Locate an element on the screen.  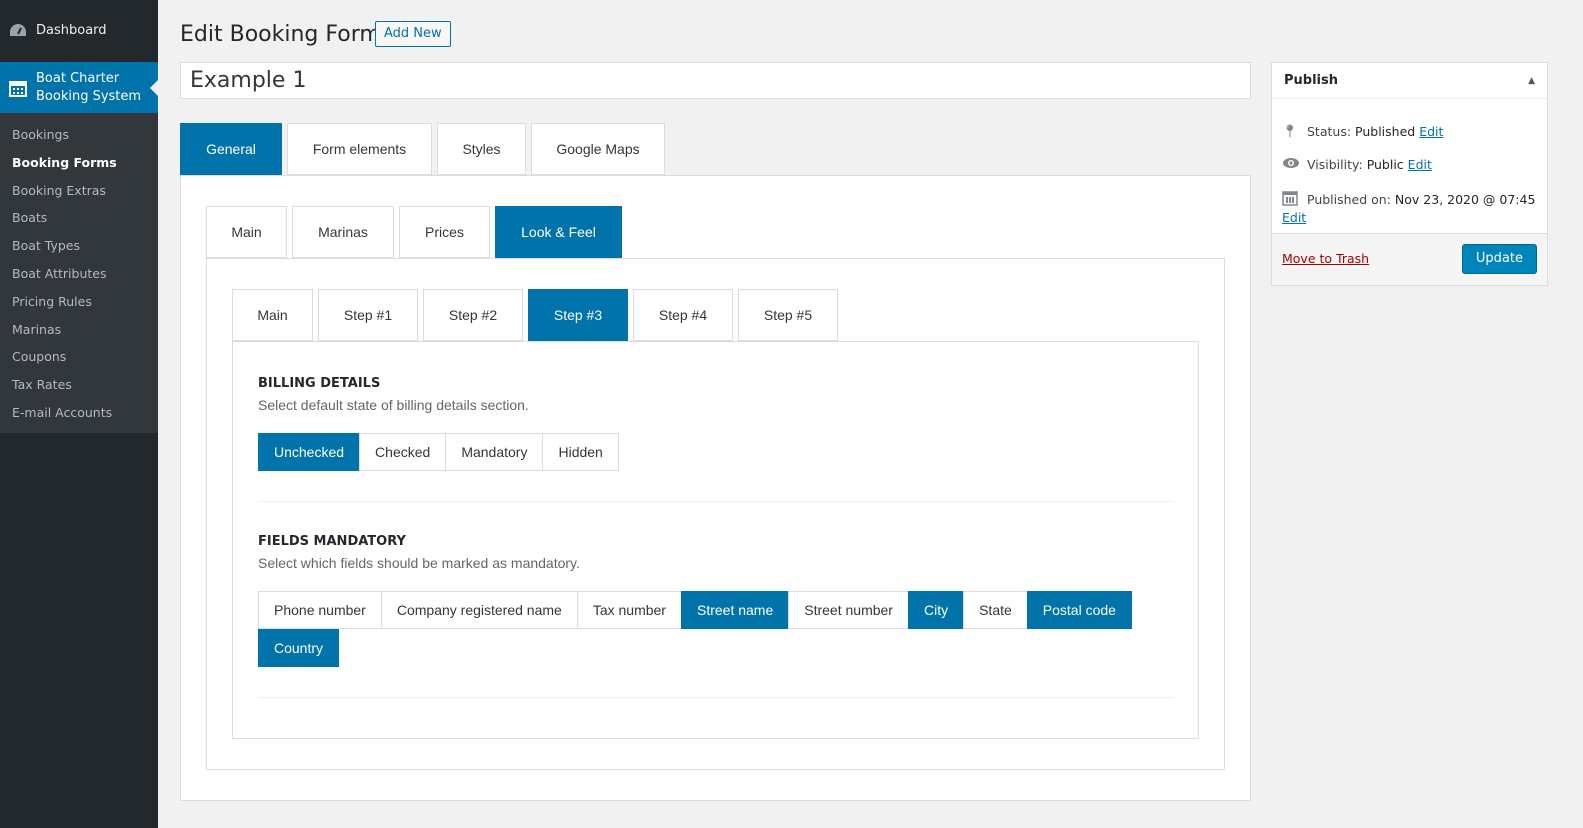
page-title: Edit Booking Form is located at coordinates (280, 34).